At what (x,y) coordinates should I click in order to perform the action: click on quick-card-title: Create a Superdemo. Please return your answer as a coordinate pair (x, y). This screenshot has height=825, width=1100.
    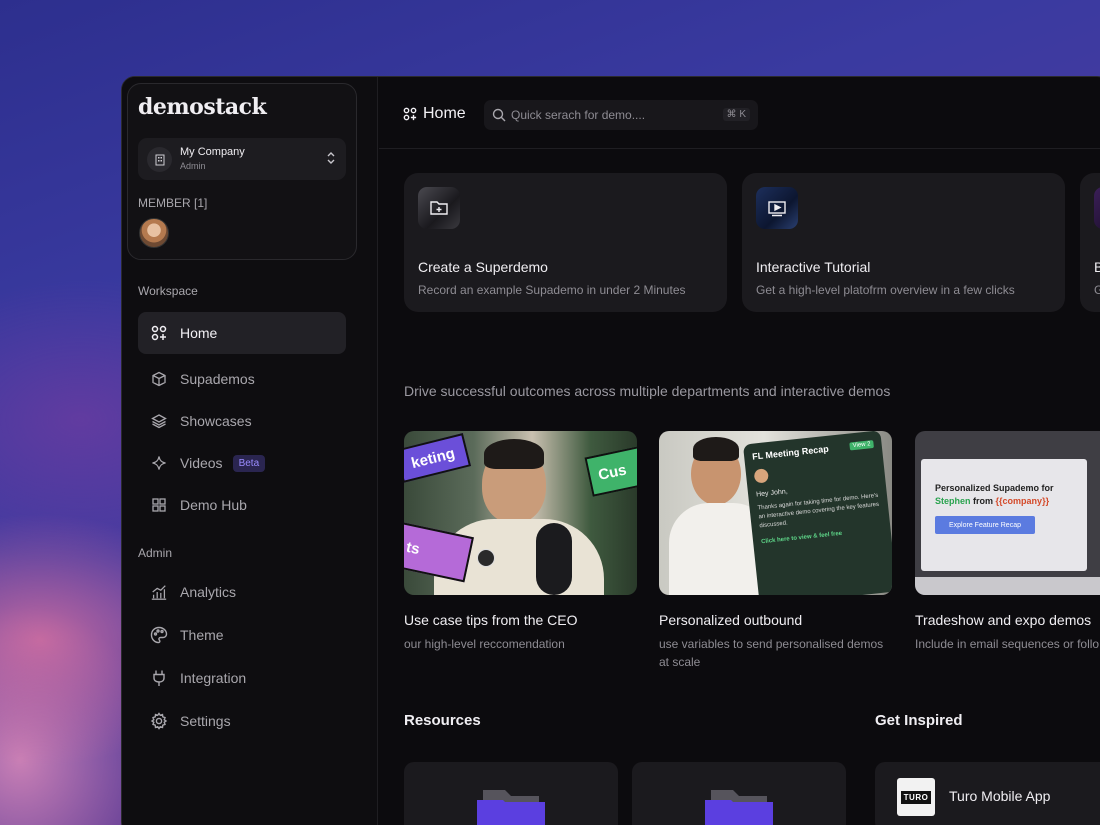
    Looking at the image, I should click on (483, 267).